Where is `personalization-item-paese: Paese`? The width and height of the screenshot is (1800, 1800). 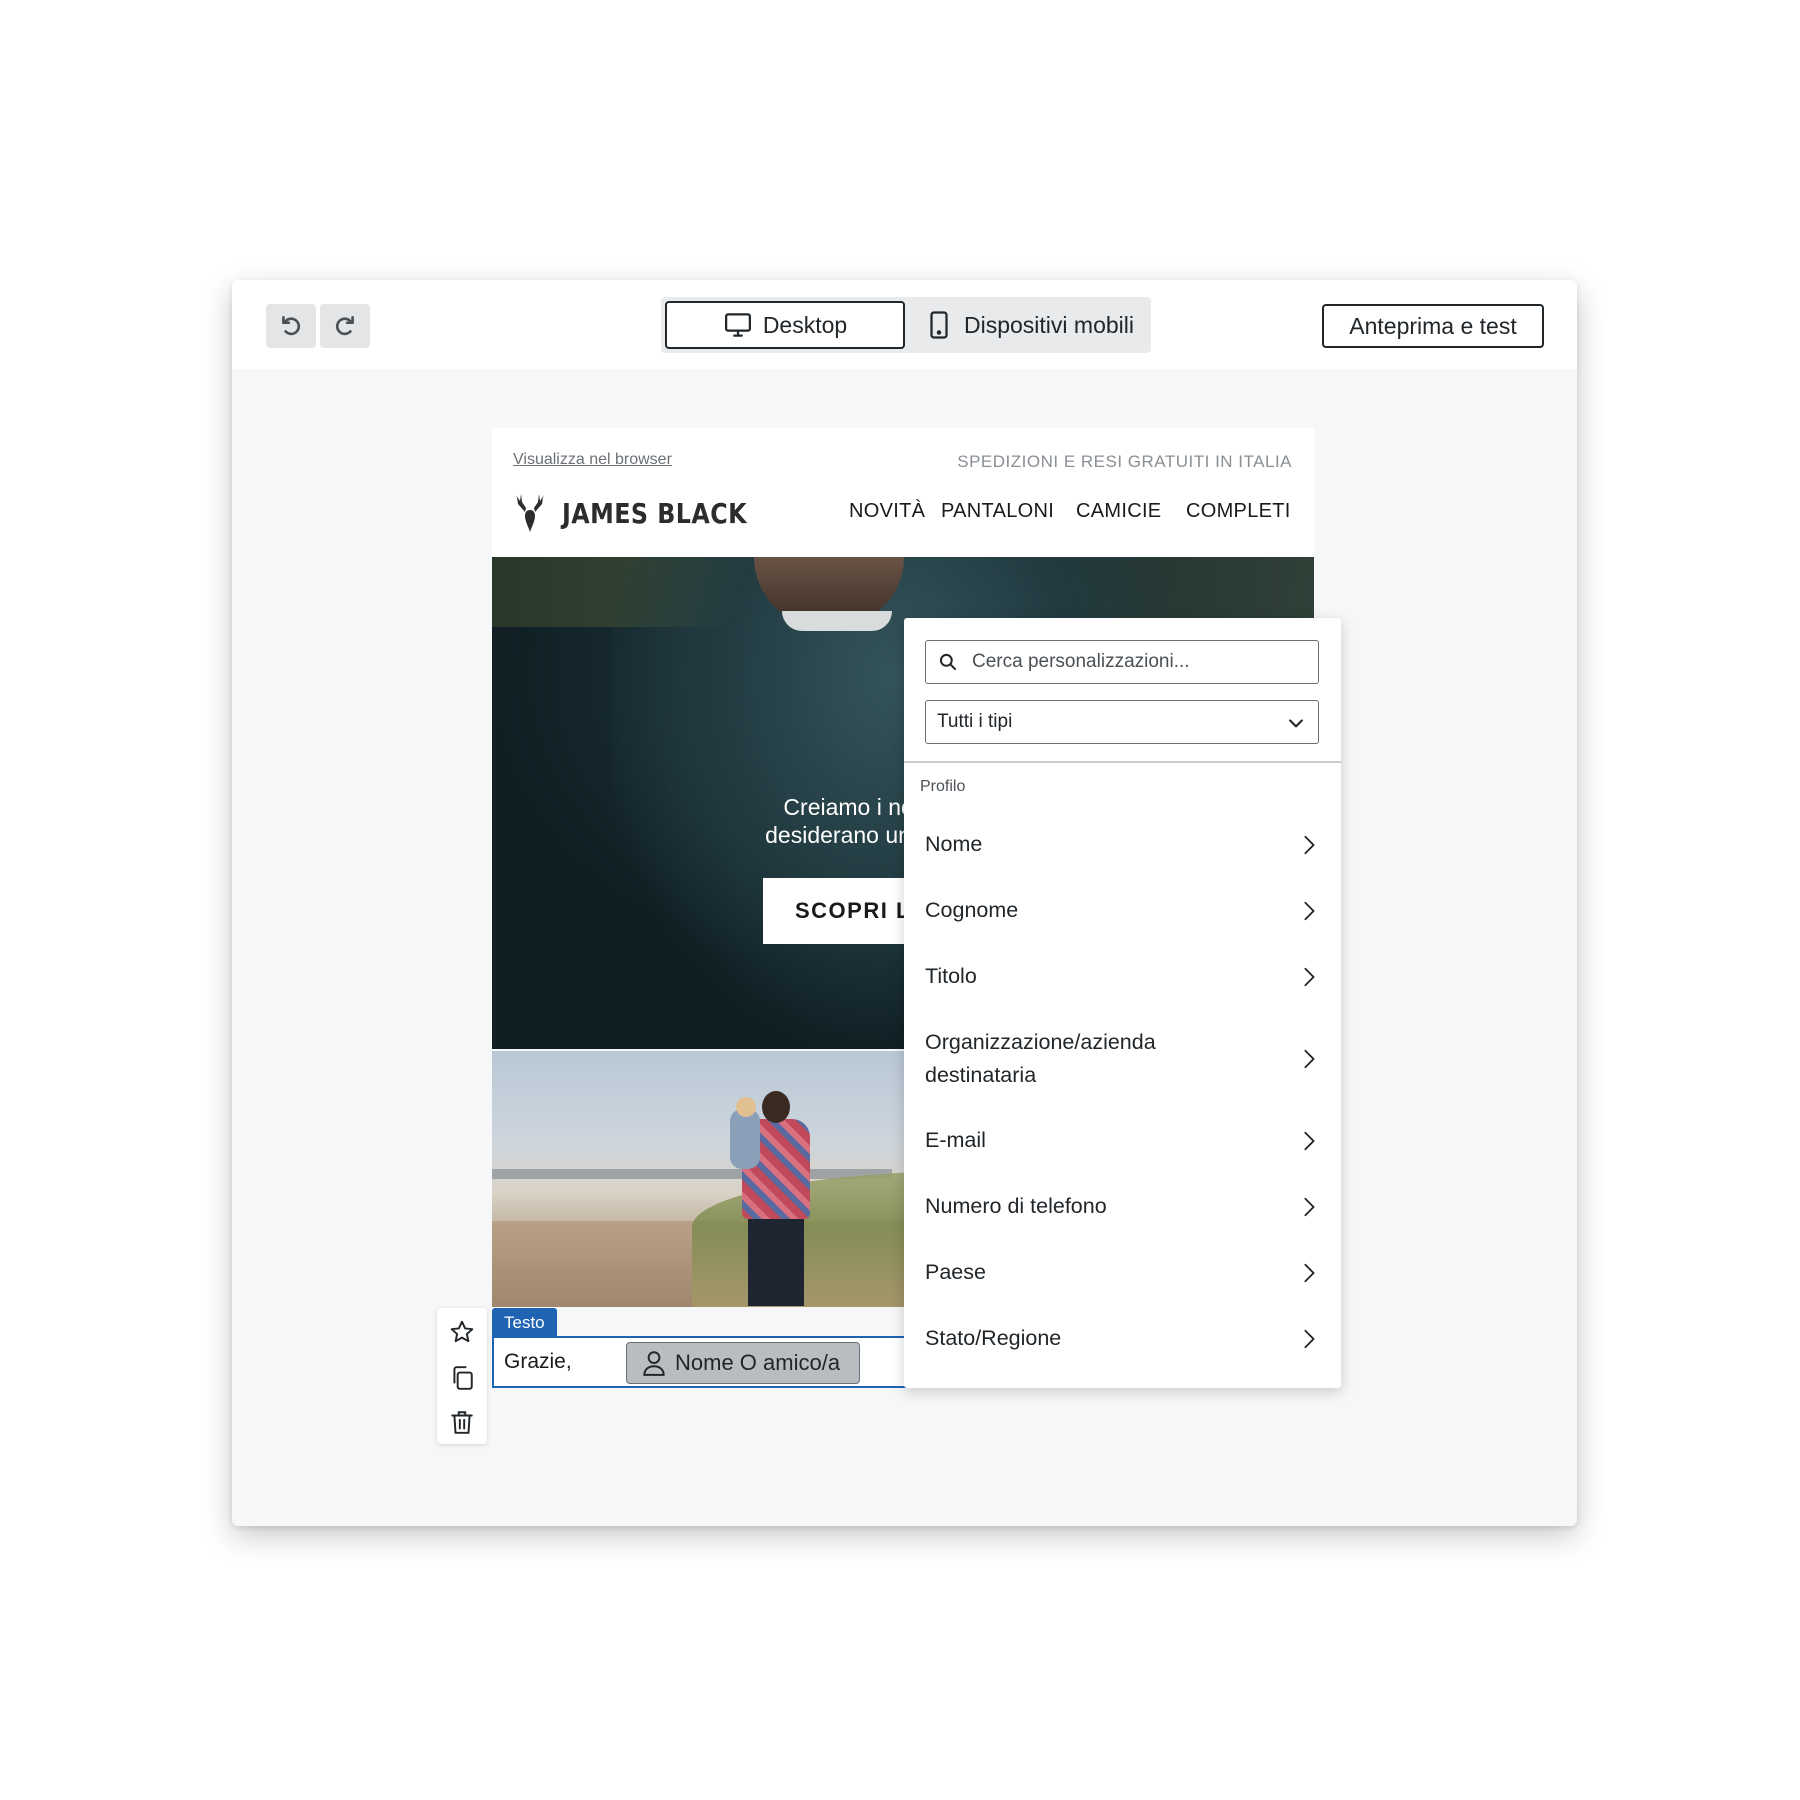
personalization-item-paese: Paese is located at coordinates (1122, 1272).